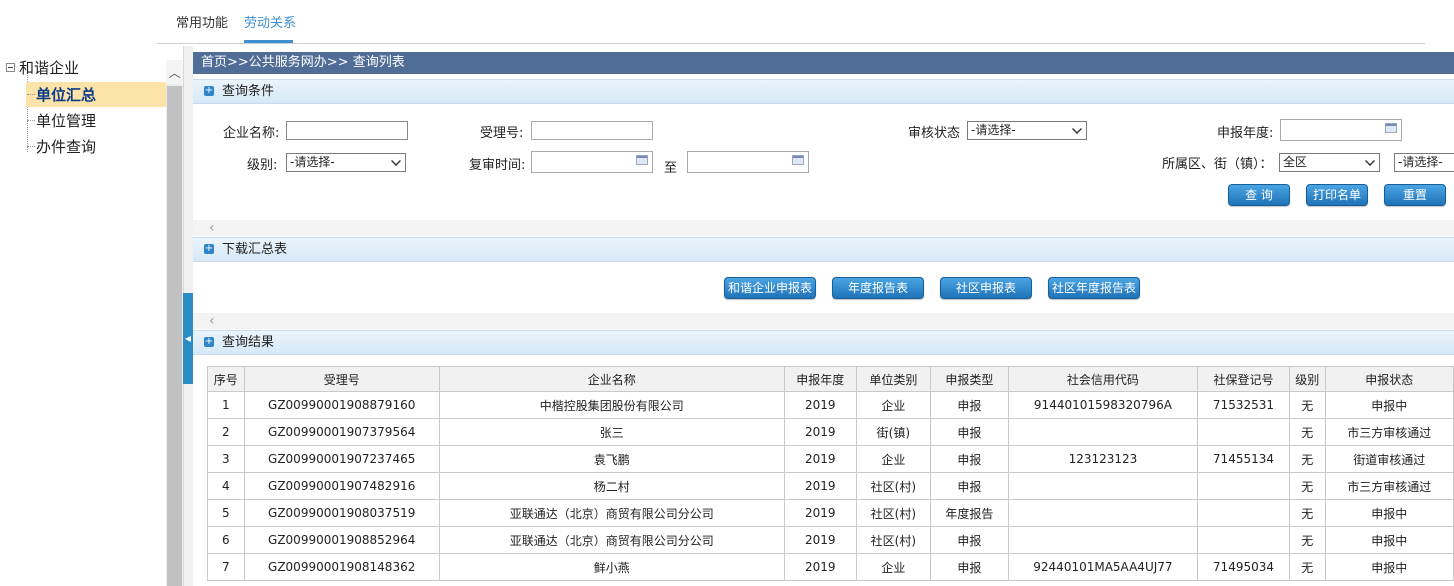 The height and width of the screenshot is (586, 1454). I want to click on table-cell: 张三, so click(611, 432).